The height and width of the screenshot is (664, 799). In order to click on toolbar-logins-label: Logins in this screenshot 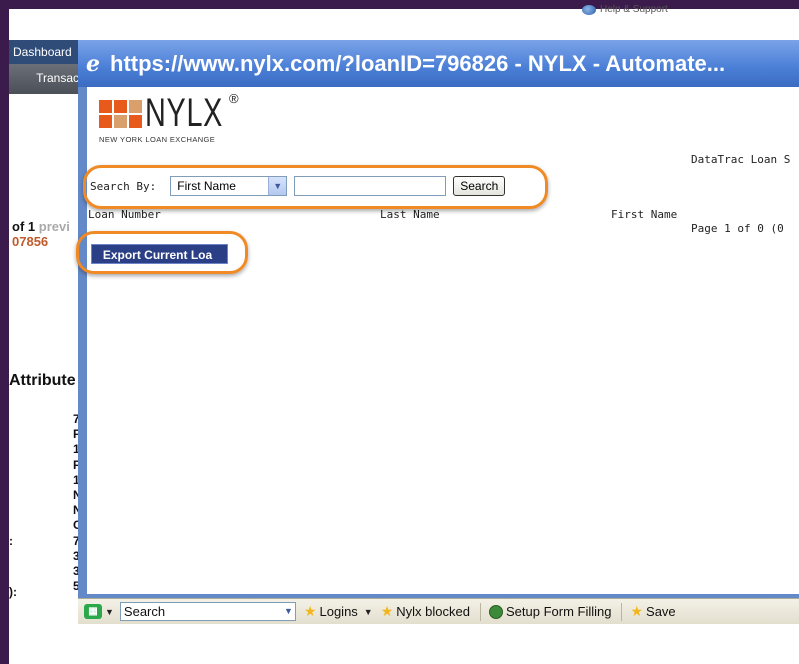, I will do `click(338, 611)`.